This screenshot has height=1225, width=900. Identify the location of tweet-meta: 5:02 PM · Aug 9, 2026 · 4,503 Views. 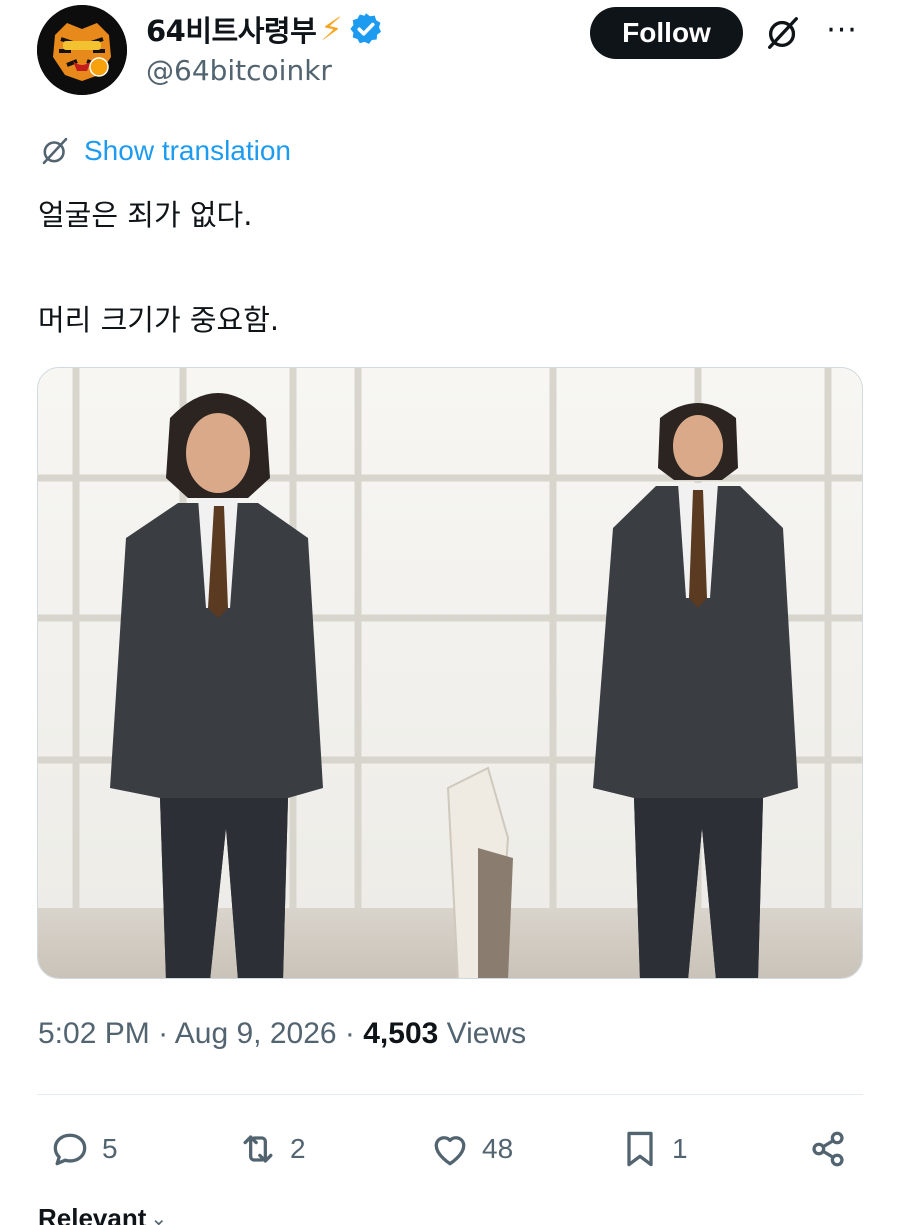
(282, 1034).